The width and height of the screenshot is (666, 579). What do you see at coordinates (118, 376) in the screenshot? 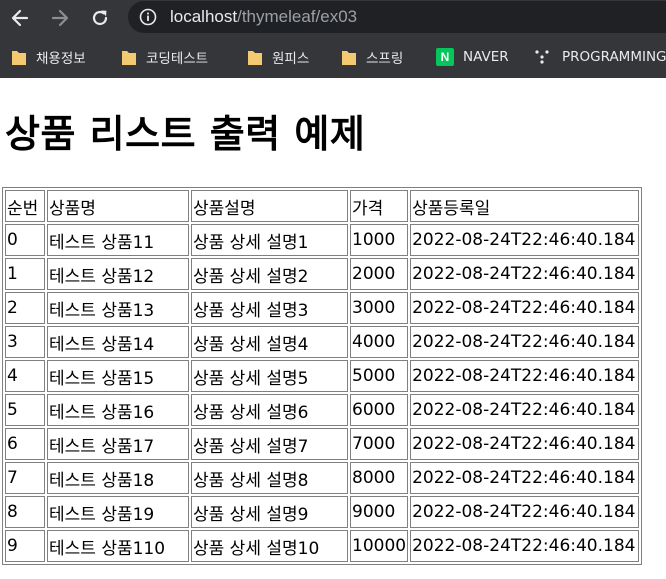
I see `cell-product-name: 테스트 상품15` at bounding box center [118, 376].